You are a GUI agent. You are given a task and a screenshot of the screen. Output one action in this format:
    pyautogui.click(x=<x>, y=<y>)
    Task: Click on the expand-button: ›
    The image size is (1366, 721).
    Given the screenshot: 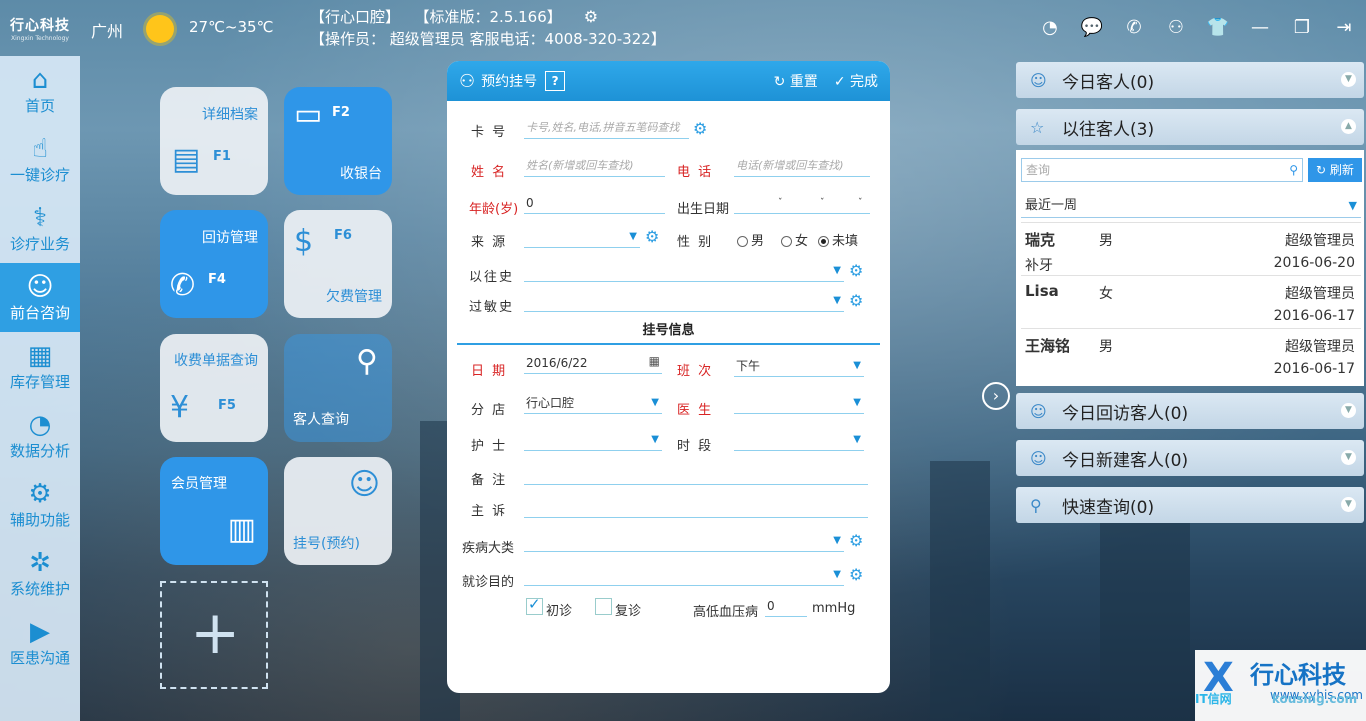 What is the action you would take?
    pyautogui.click(x=996, y=396)
    